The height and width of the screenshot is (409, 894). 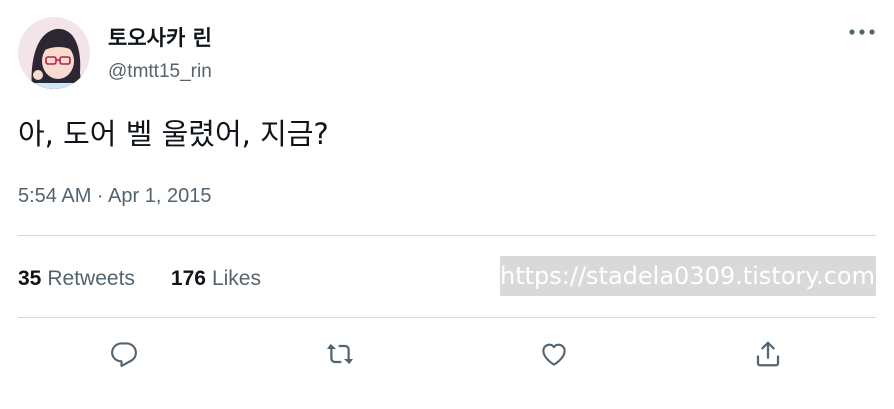 What do you see at coordinates (236, 278) in the screenshot?
I see `likes-label: Likes` at bounding box center [236, 278].